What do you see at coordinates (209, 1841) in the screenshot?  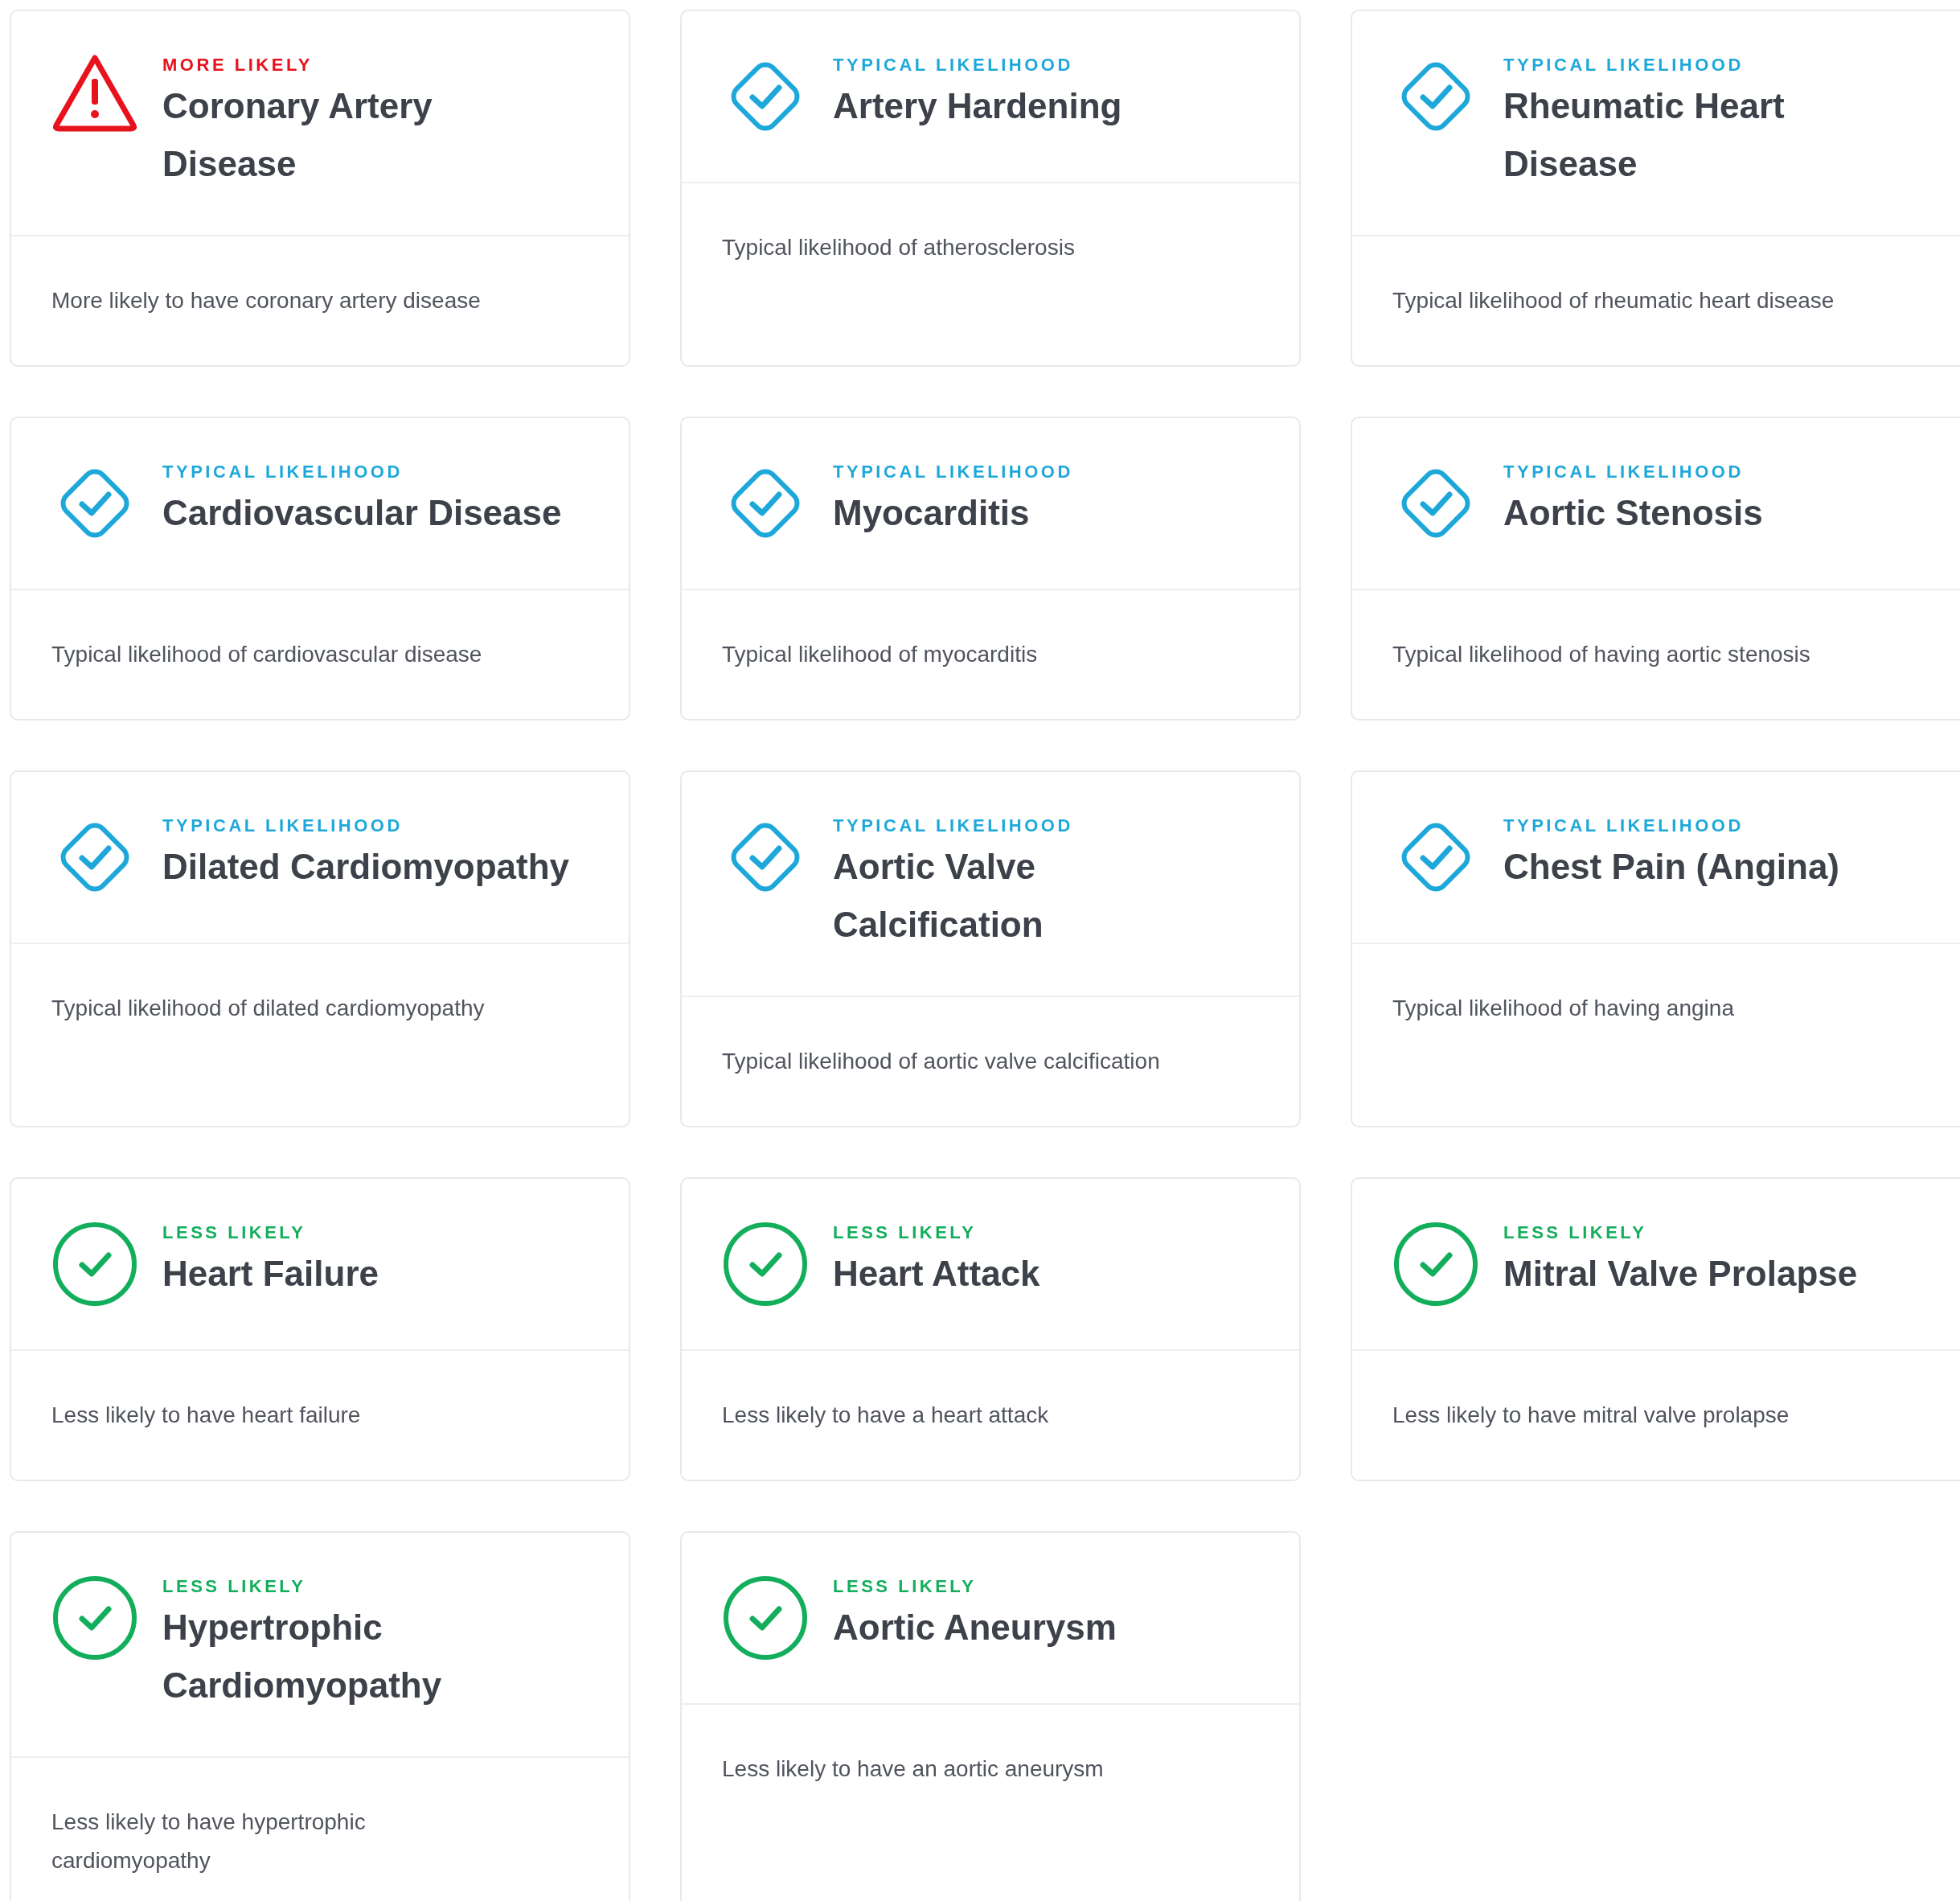 I see `condition-description: Less likely to have hypertrophic cardiomyopathy` at bounding box center [209, 1841].